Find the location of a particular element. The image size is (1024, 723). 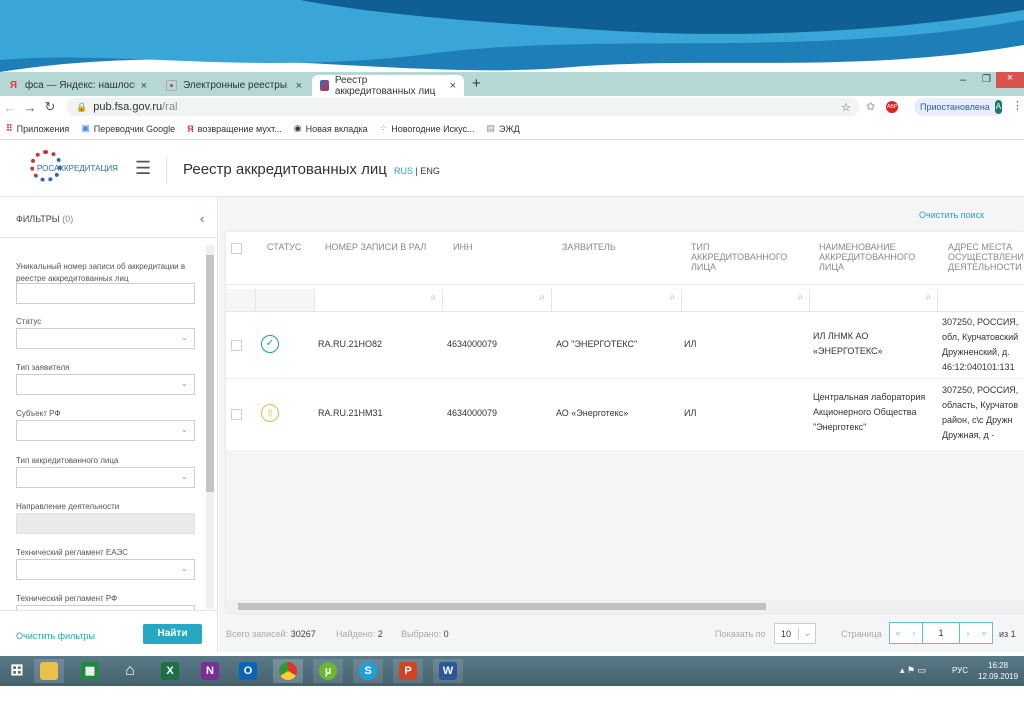

extension-icon: ✿ is located at coordinates (870, 106).